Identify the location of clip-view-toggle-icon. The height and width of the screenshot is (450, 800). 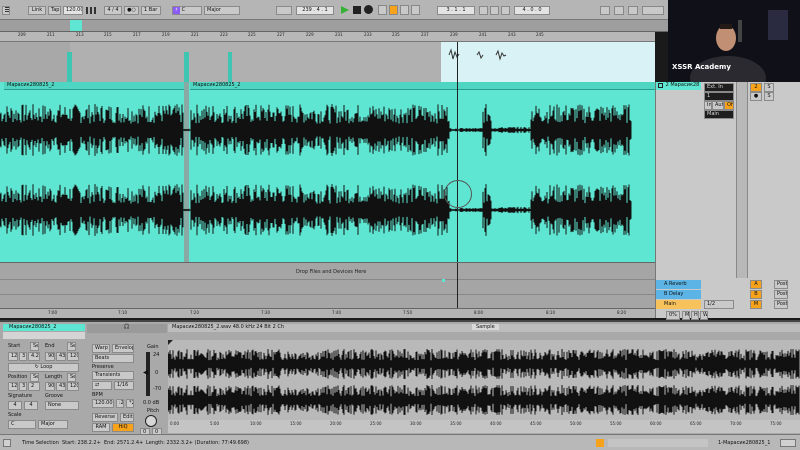
(658, 443).